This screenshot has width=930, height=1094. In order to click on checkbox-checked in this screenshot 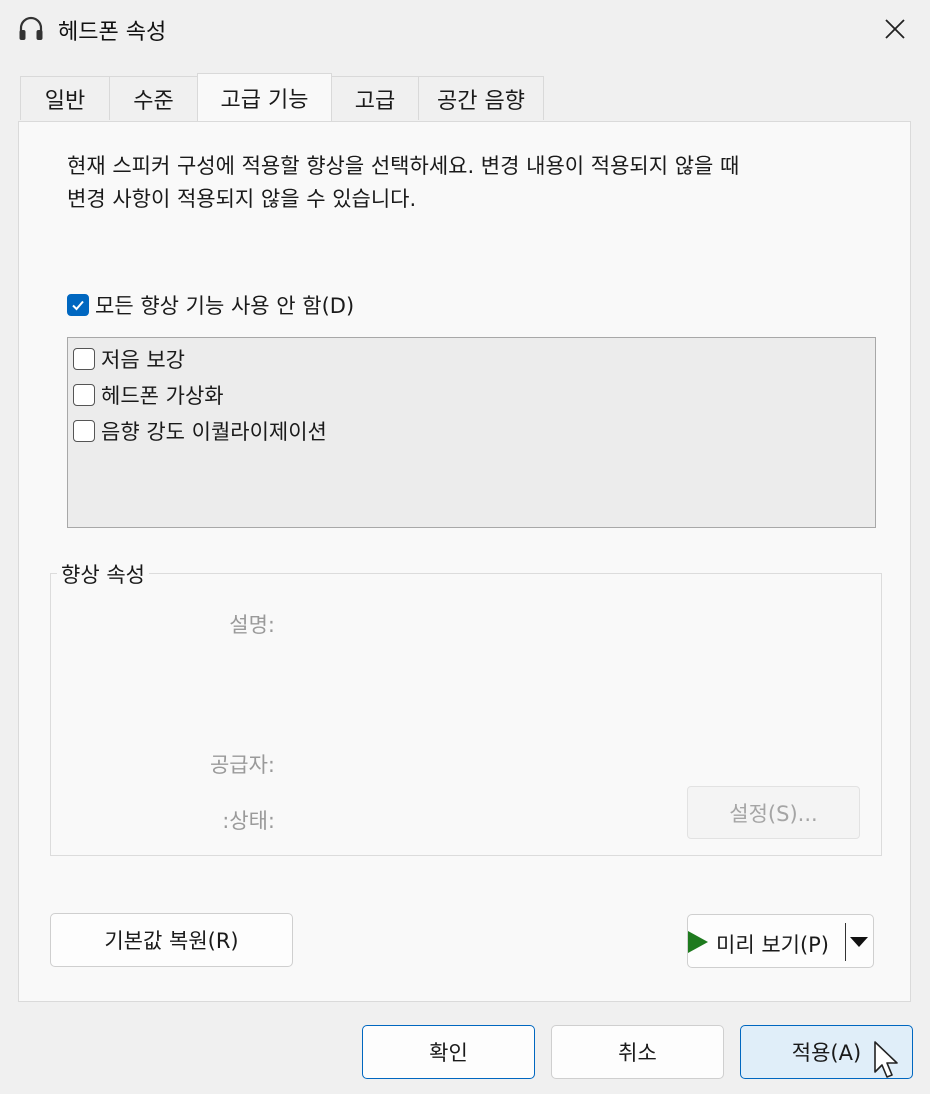, I will do `click(78, 305)`.